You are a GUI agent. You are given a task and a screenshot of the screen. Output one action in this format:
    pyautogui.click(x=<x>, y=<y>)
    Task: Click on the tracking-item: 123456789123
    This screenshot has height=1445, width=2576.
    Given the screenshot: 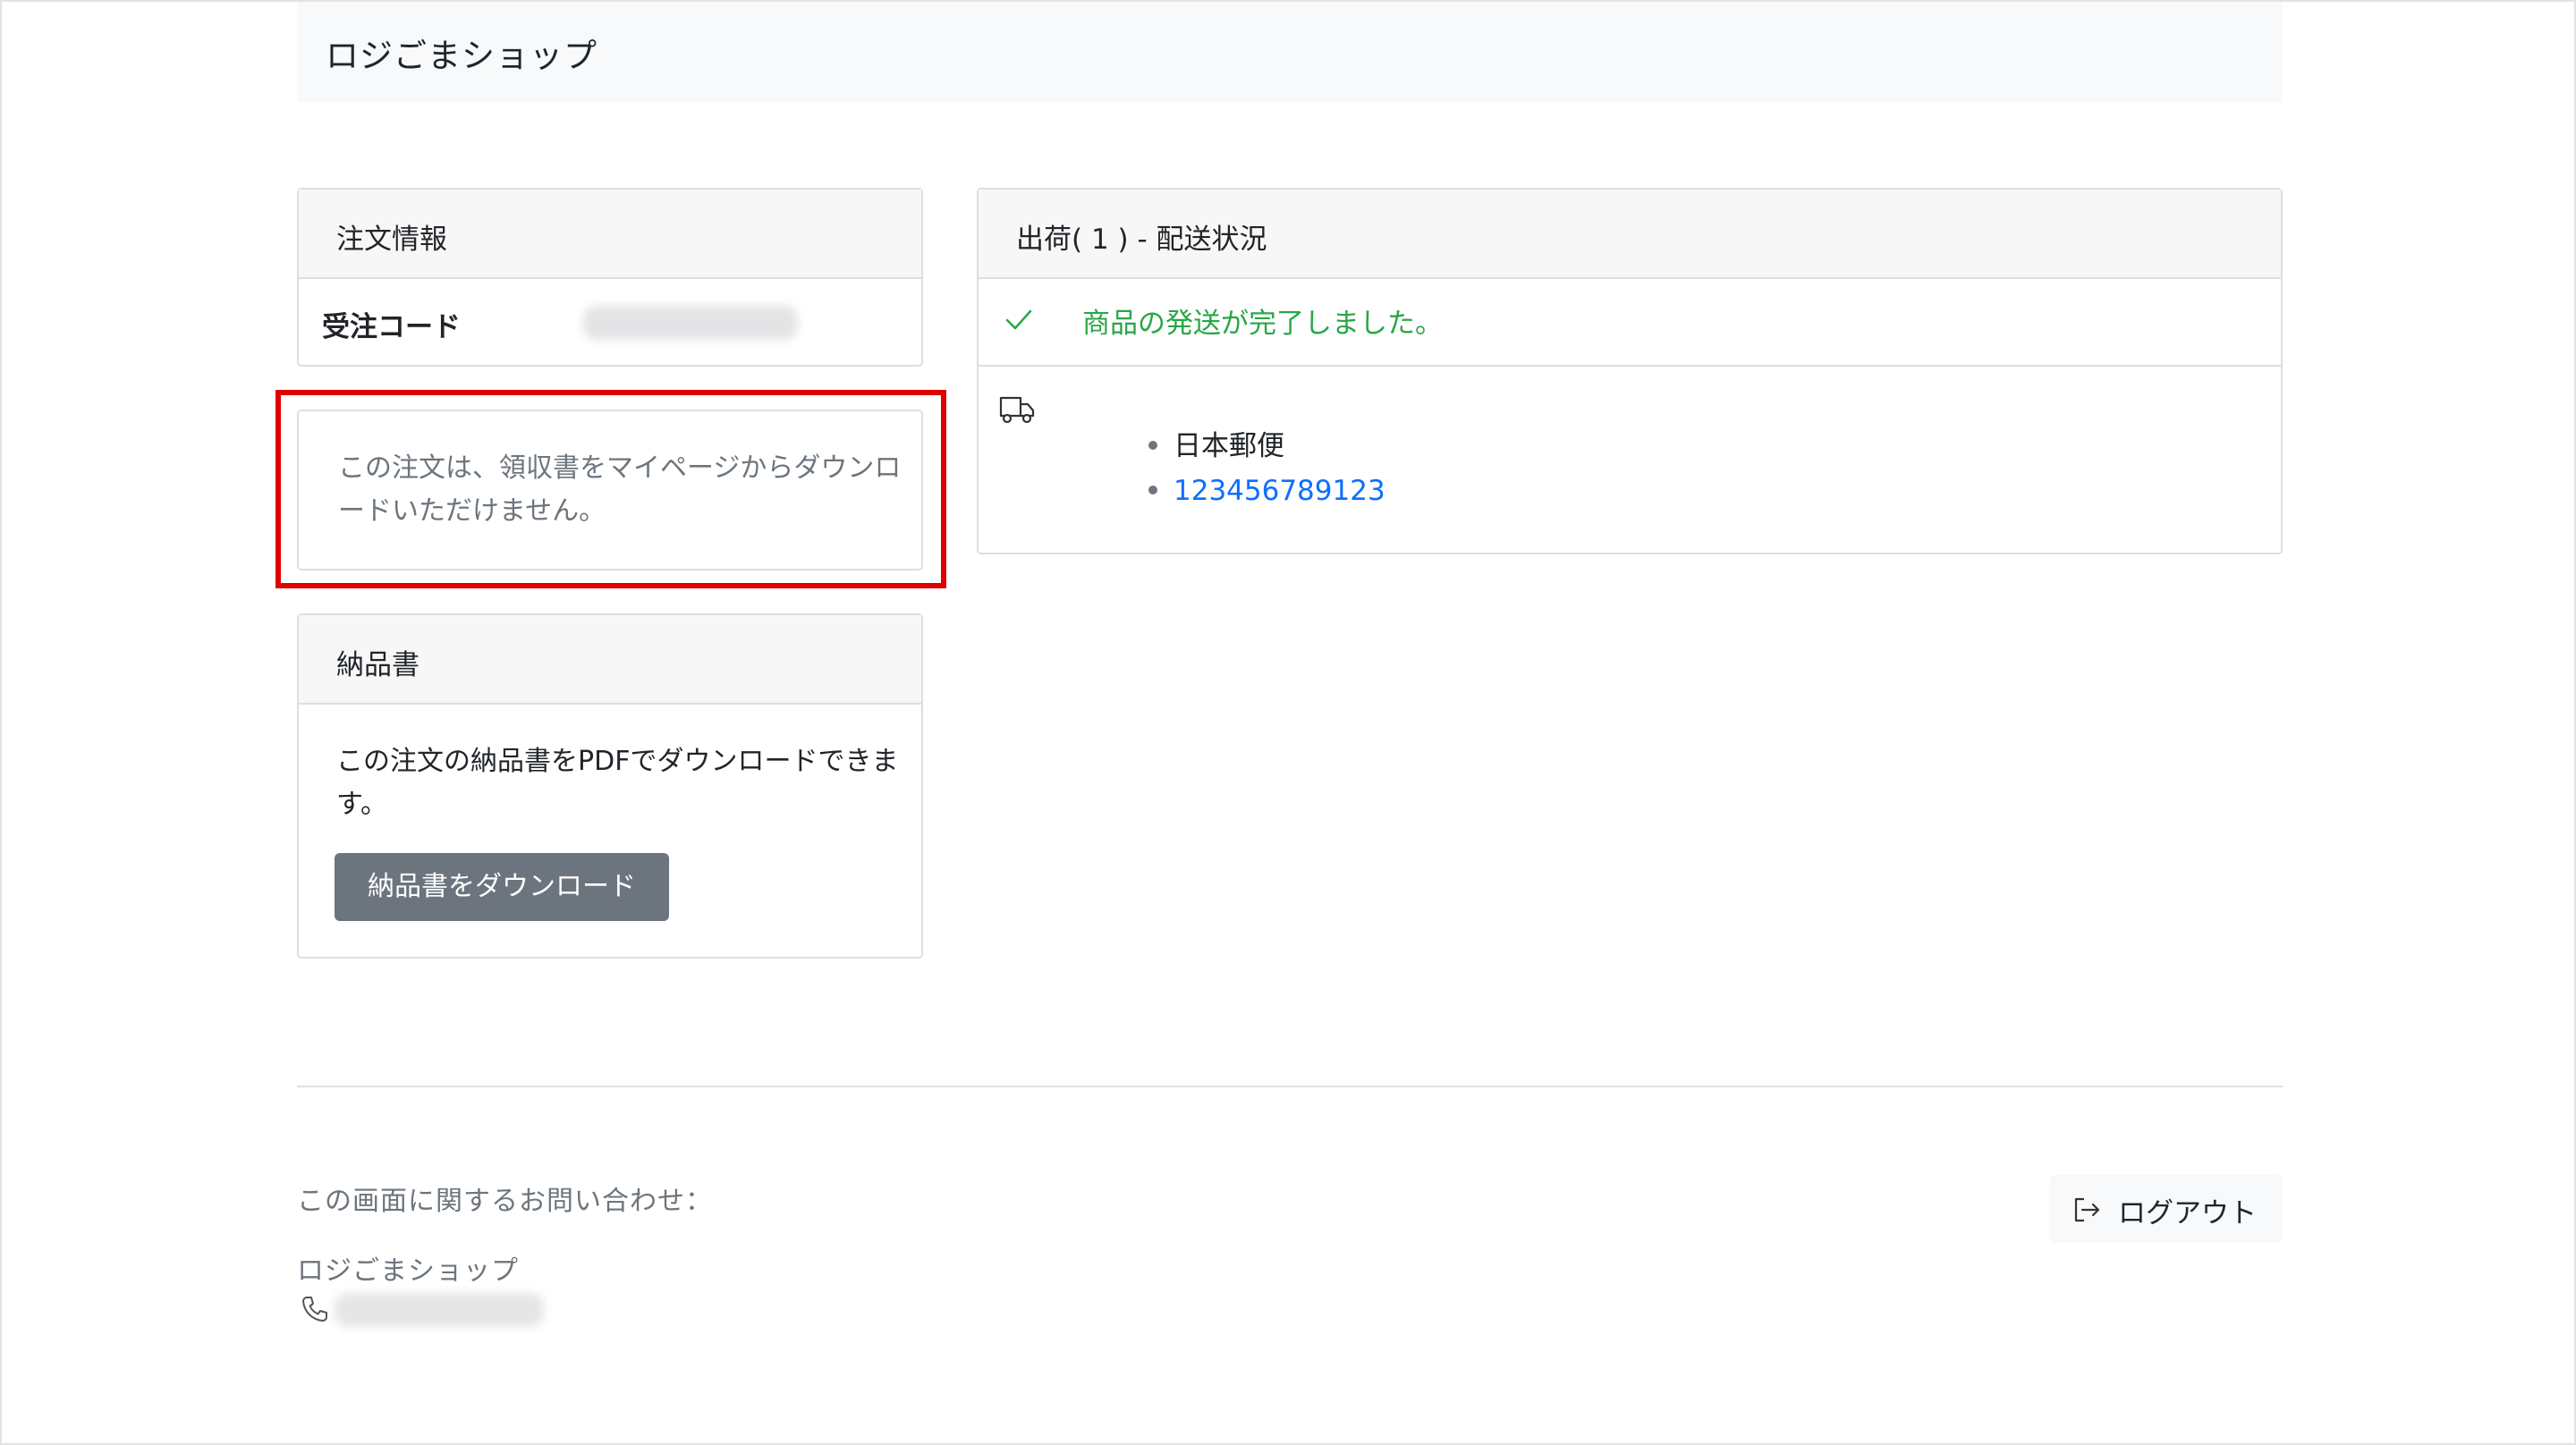 What is the action you would take?
    pyautogui.click(x=1266, y=491)
    